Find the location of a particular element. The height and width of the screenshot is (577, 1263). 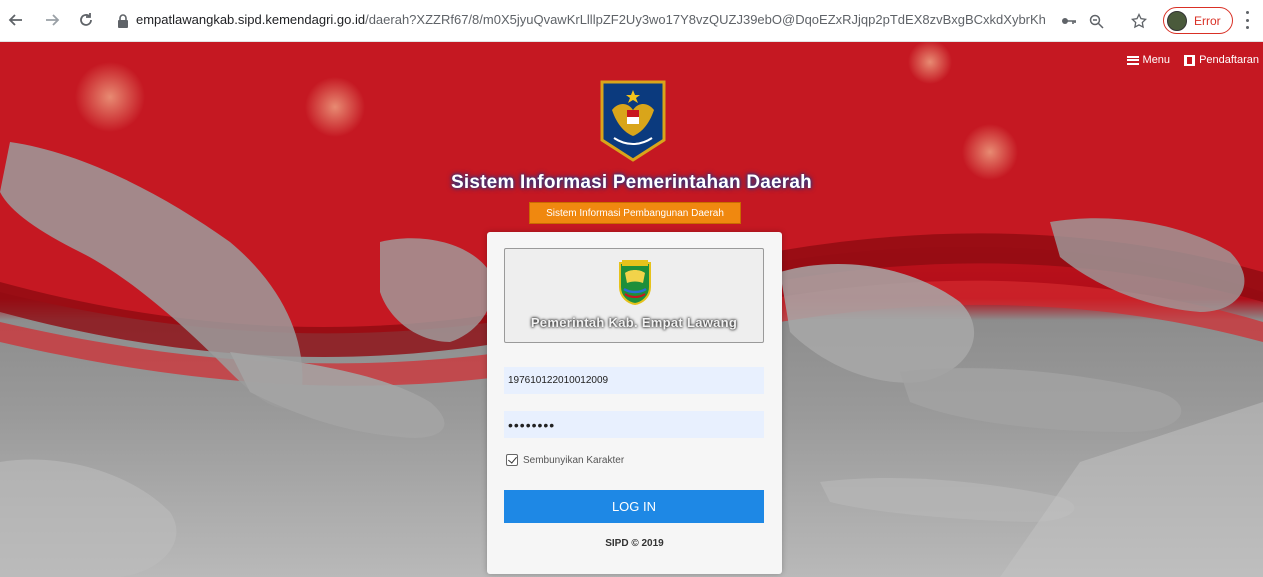

register-link: Pendaftaran is located at coordinates (1221, 60).